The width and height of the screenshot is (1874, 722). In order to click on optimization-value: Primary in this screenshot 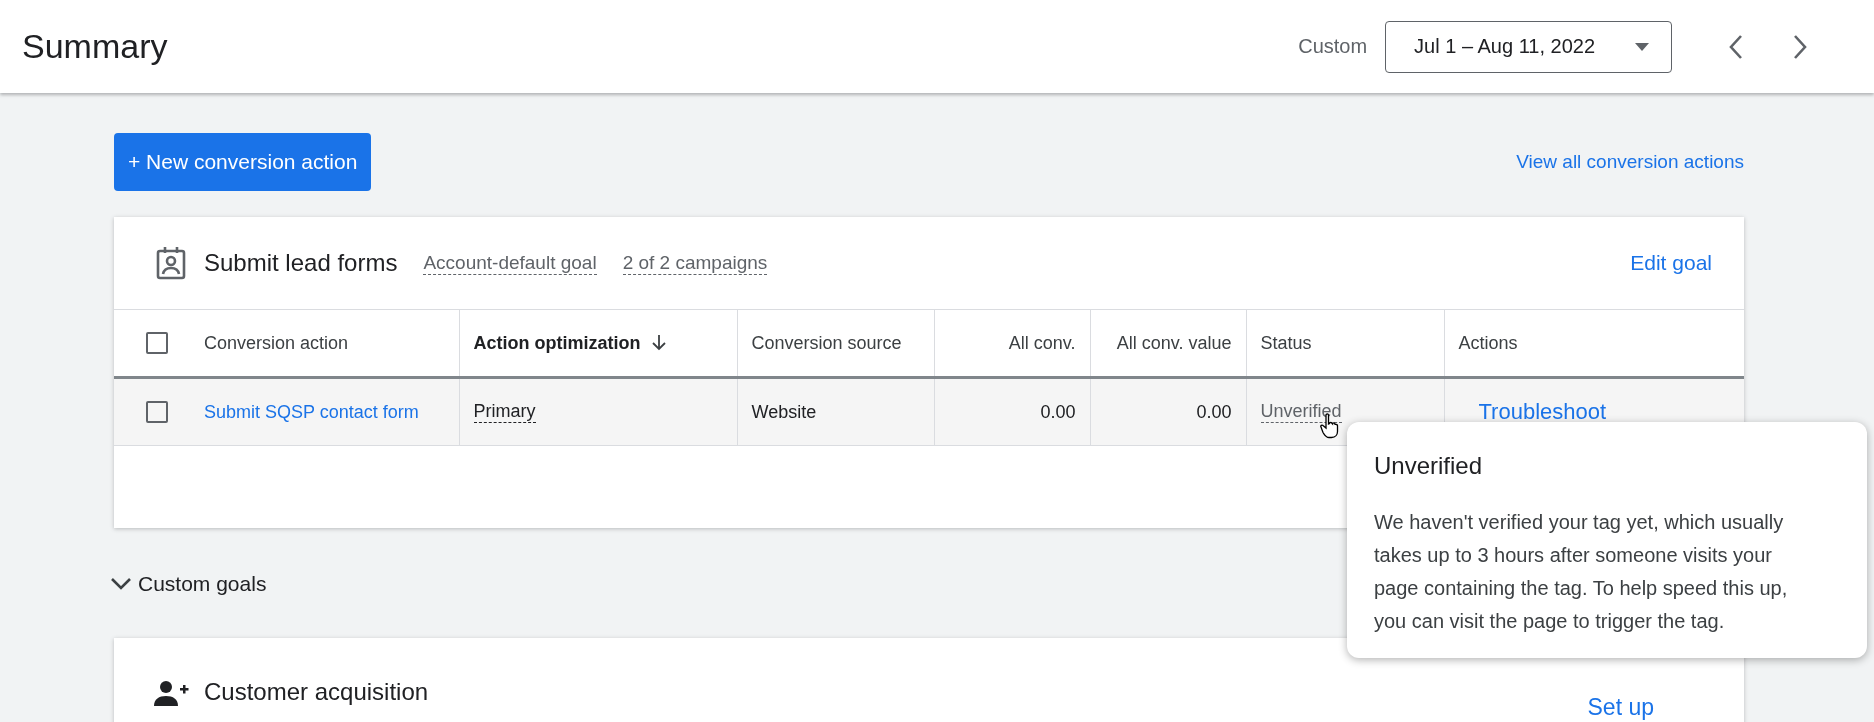, I will do `click(504, 412)`.